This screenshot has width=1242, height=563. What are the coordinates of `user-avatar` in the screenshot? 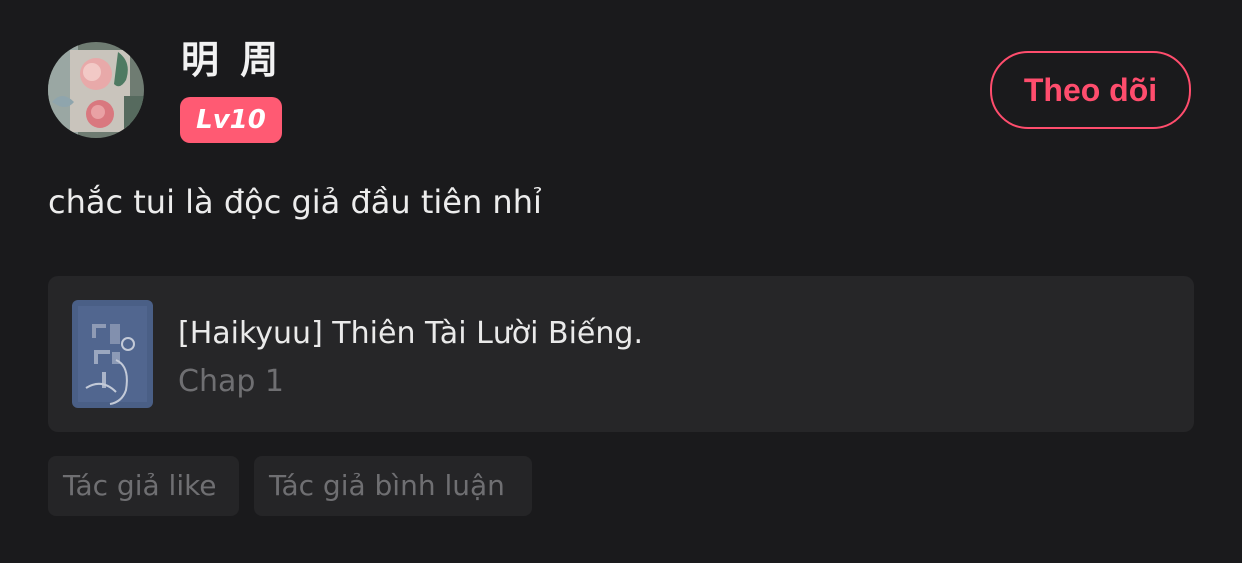 It's located at (96, 90).